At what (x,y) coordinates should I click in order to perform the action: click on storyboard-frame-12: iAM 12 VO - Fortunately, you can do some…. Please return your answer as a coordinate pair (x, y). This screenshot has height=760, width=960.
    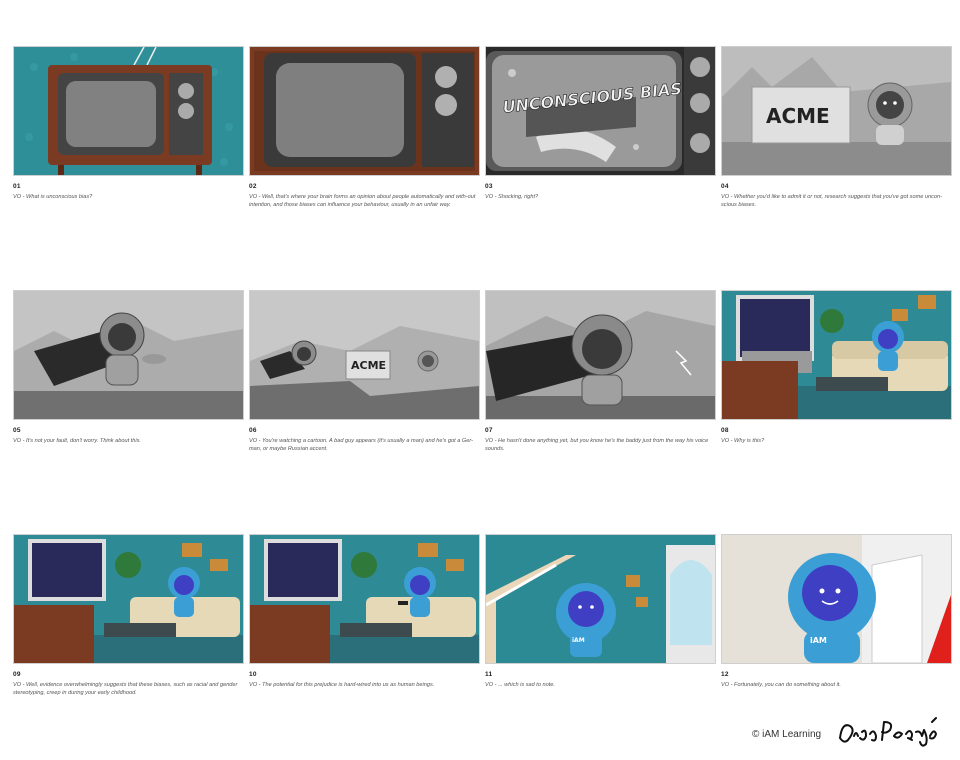
    Looking at the image, I should click on (836, 612).